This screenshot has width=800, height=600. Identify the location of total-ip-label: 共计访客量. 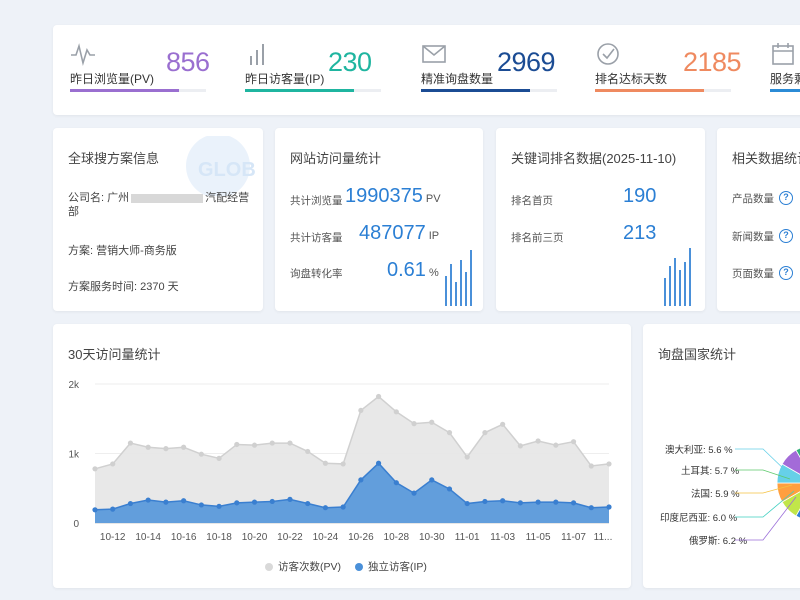
(316, 238).